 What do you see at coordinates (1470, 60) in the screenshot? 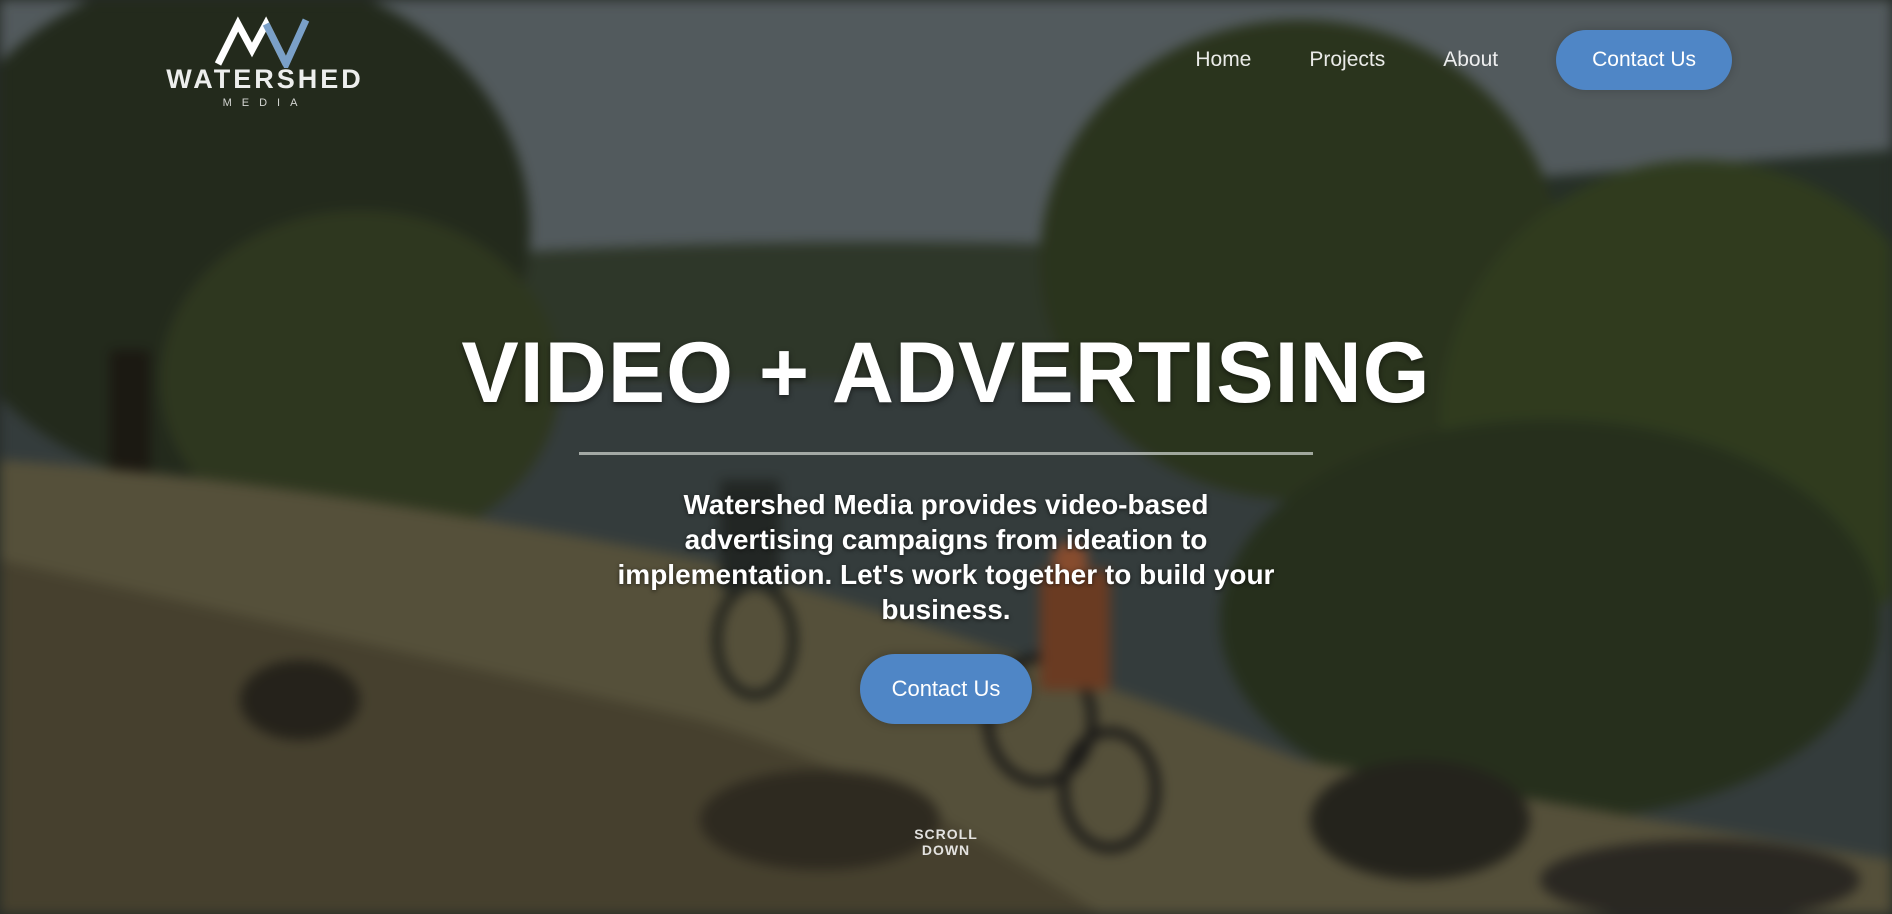
I see `nav-item-about: About` at bounding box center [1470, 60].